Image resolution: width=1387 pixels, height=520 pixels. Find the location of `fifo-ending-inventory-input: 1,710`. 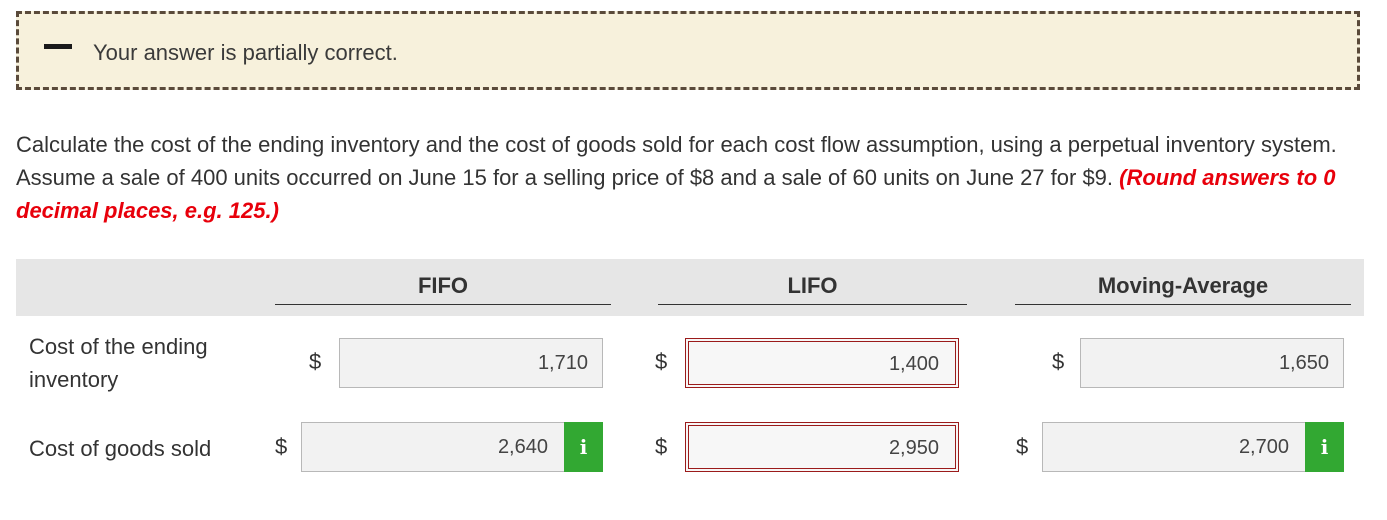

fifo-ending-inventory-input: 1,710 is located at coordinates (471, 363).